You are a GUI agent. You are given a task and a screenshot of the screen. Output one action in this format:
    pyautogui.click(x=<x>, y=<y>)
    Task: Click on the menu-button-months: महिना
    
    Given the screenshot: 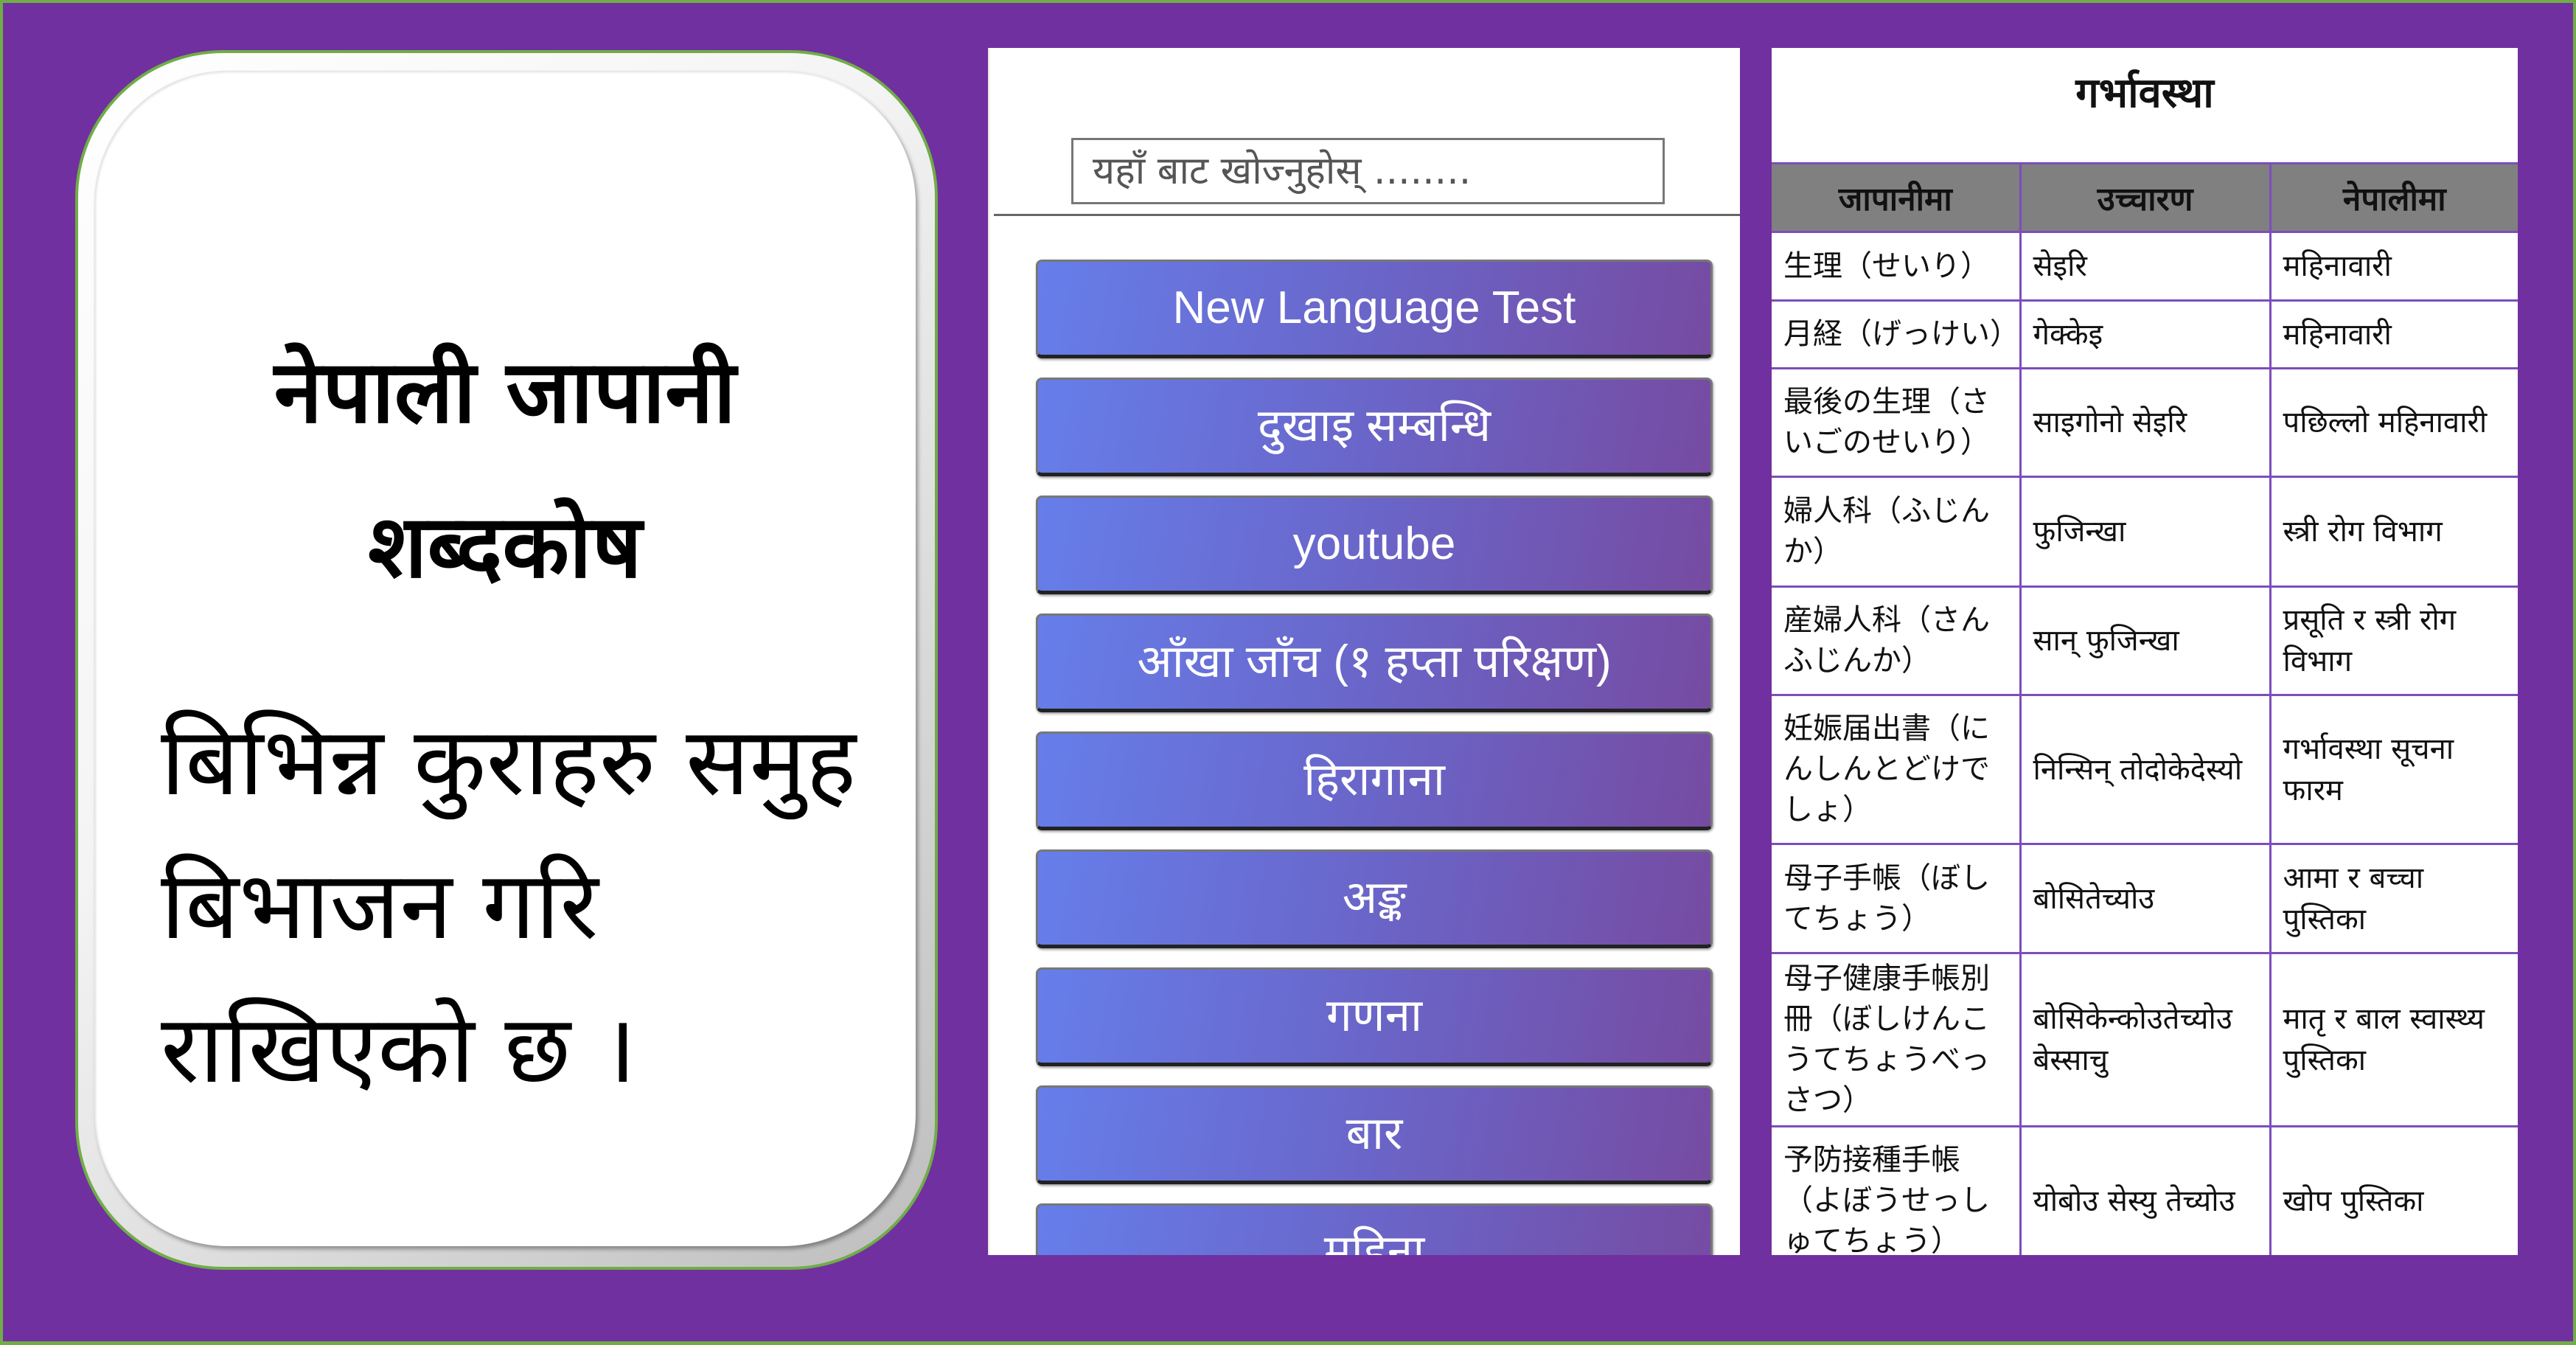 What is the action you would take?
    pyautogui.click(x=1374, y=1229)
    